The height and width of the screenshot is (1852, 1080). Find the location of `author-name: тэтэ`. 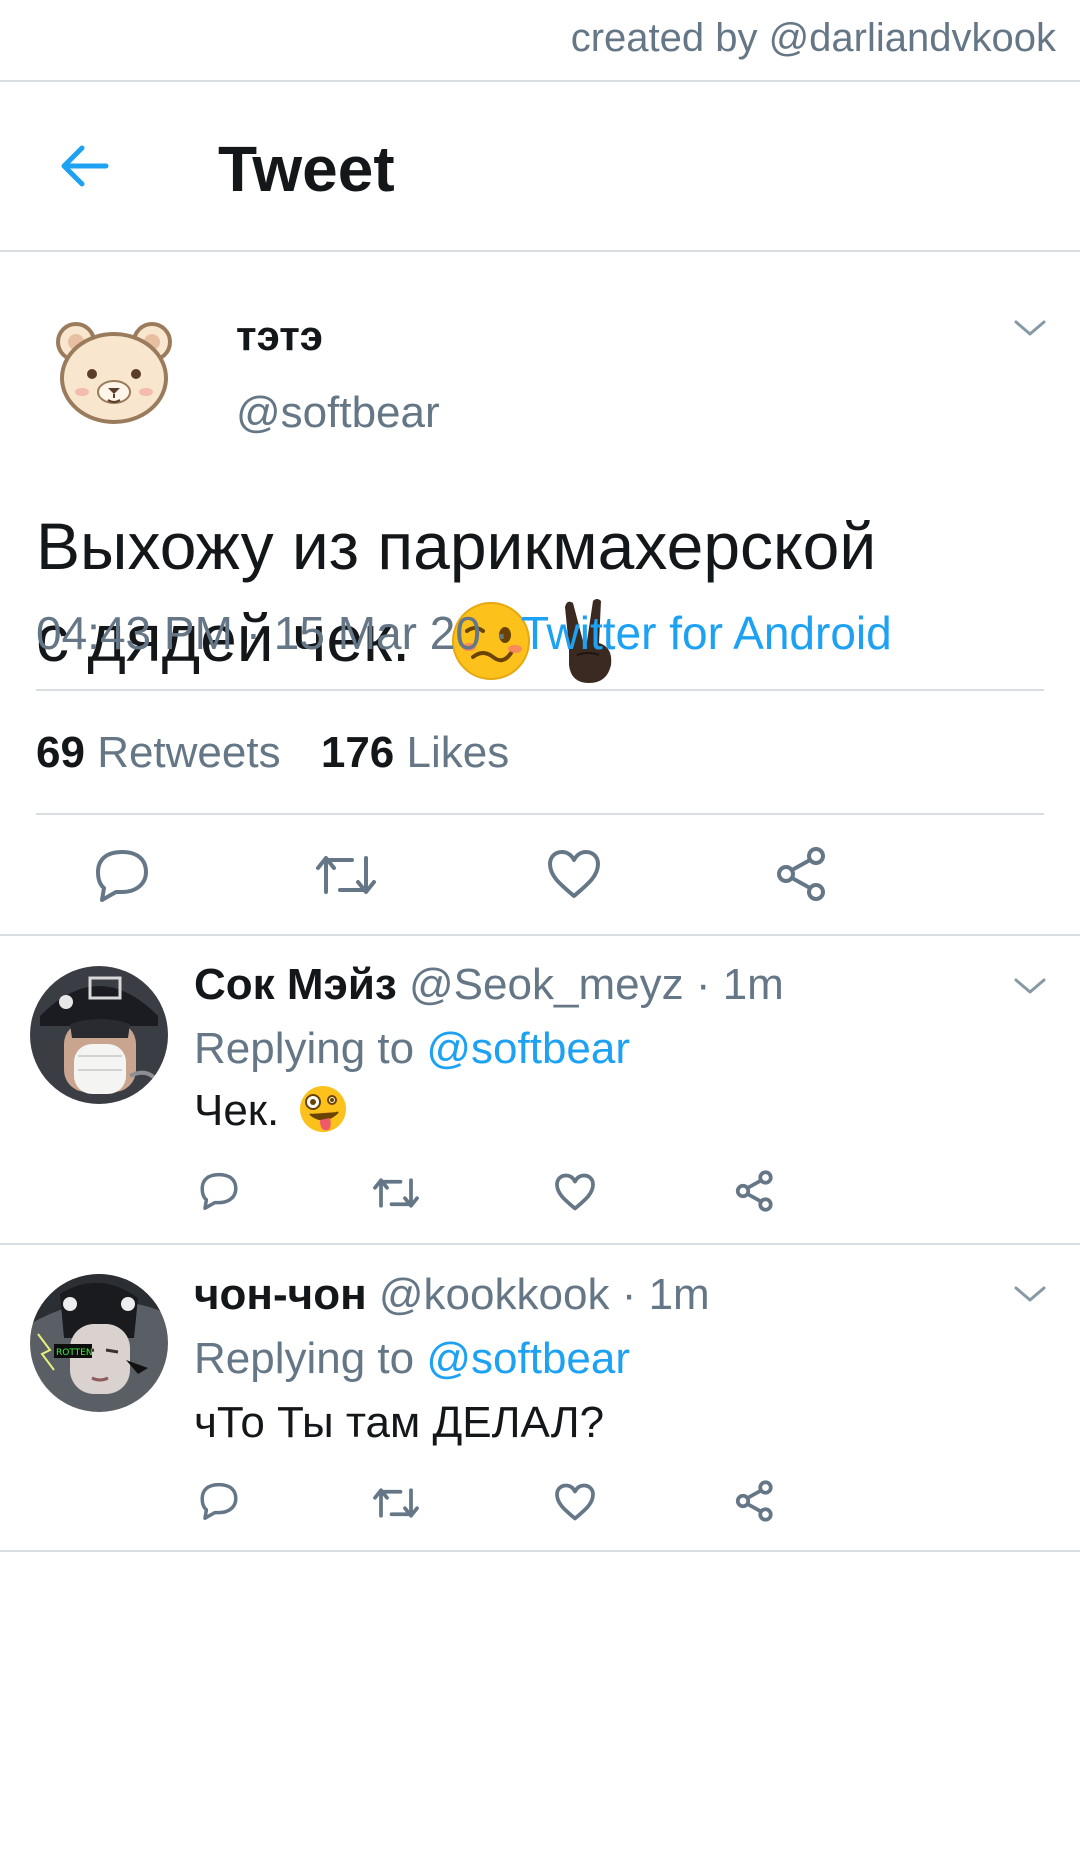

author-name: тэтэ is located at coordinates (279, 336).